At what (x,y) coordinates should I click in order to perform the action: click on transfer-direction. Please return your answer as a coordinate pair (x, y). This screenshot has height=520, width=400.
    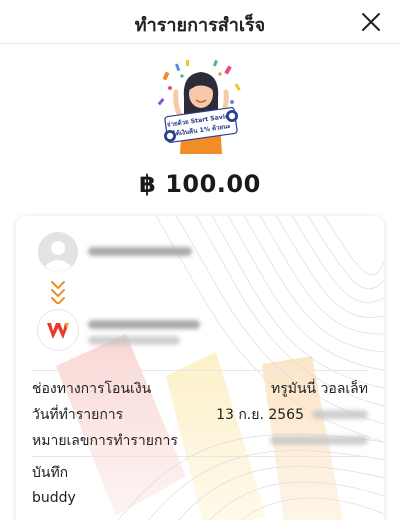
    Looking at the image, I should click on (58, 291).